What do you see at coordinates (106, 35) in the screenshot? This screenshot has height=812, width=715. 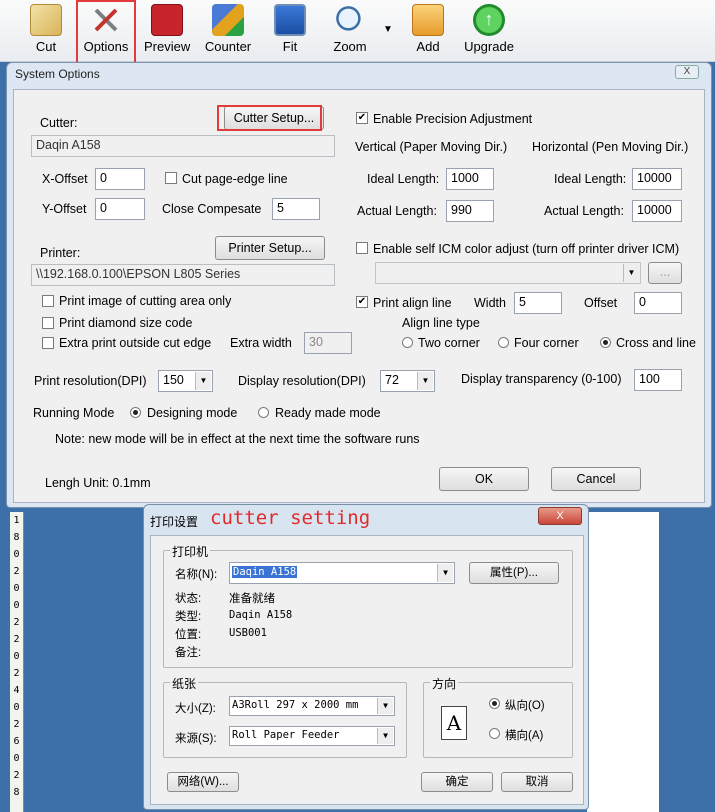 I see `options-highlight-box` at bounding box center [106, 35].